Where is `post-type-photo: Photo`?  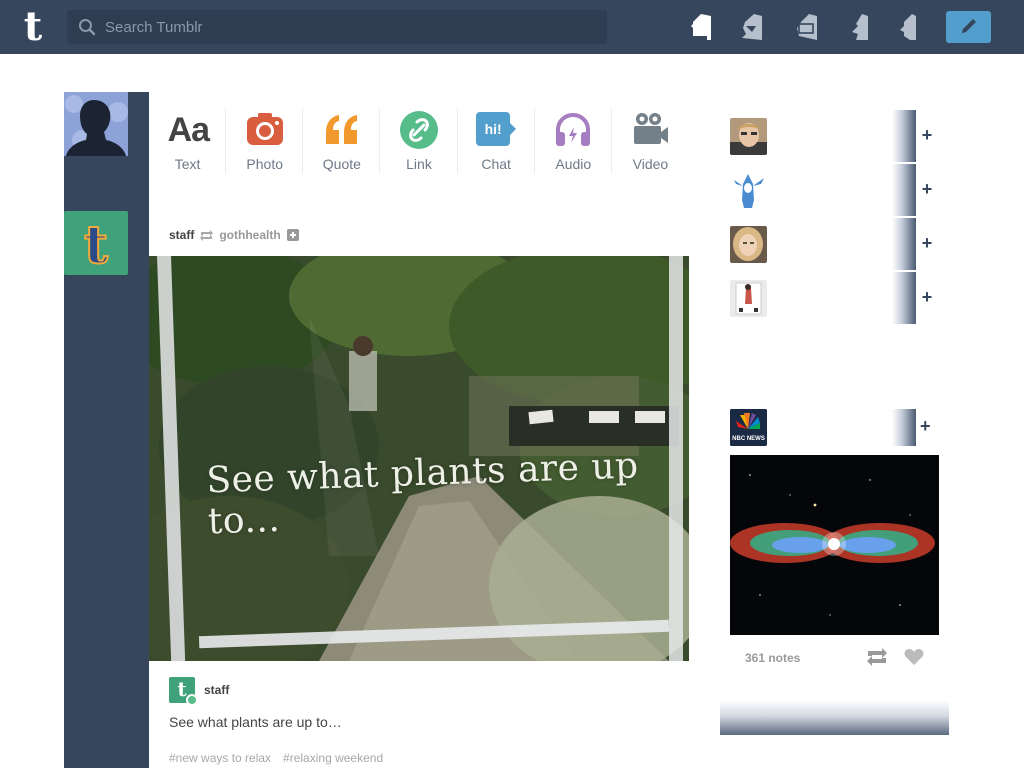
post-type-photo: Photo is located at coordinates (265, 141).